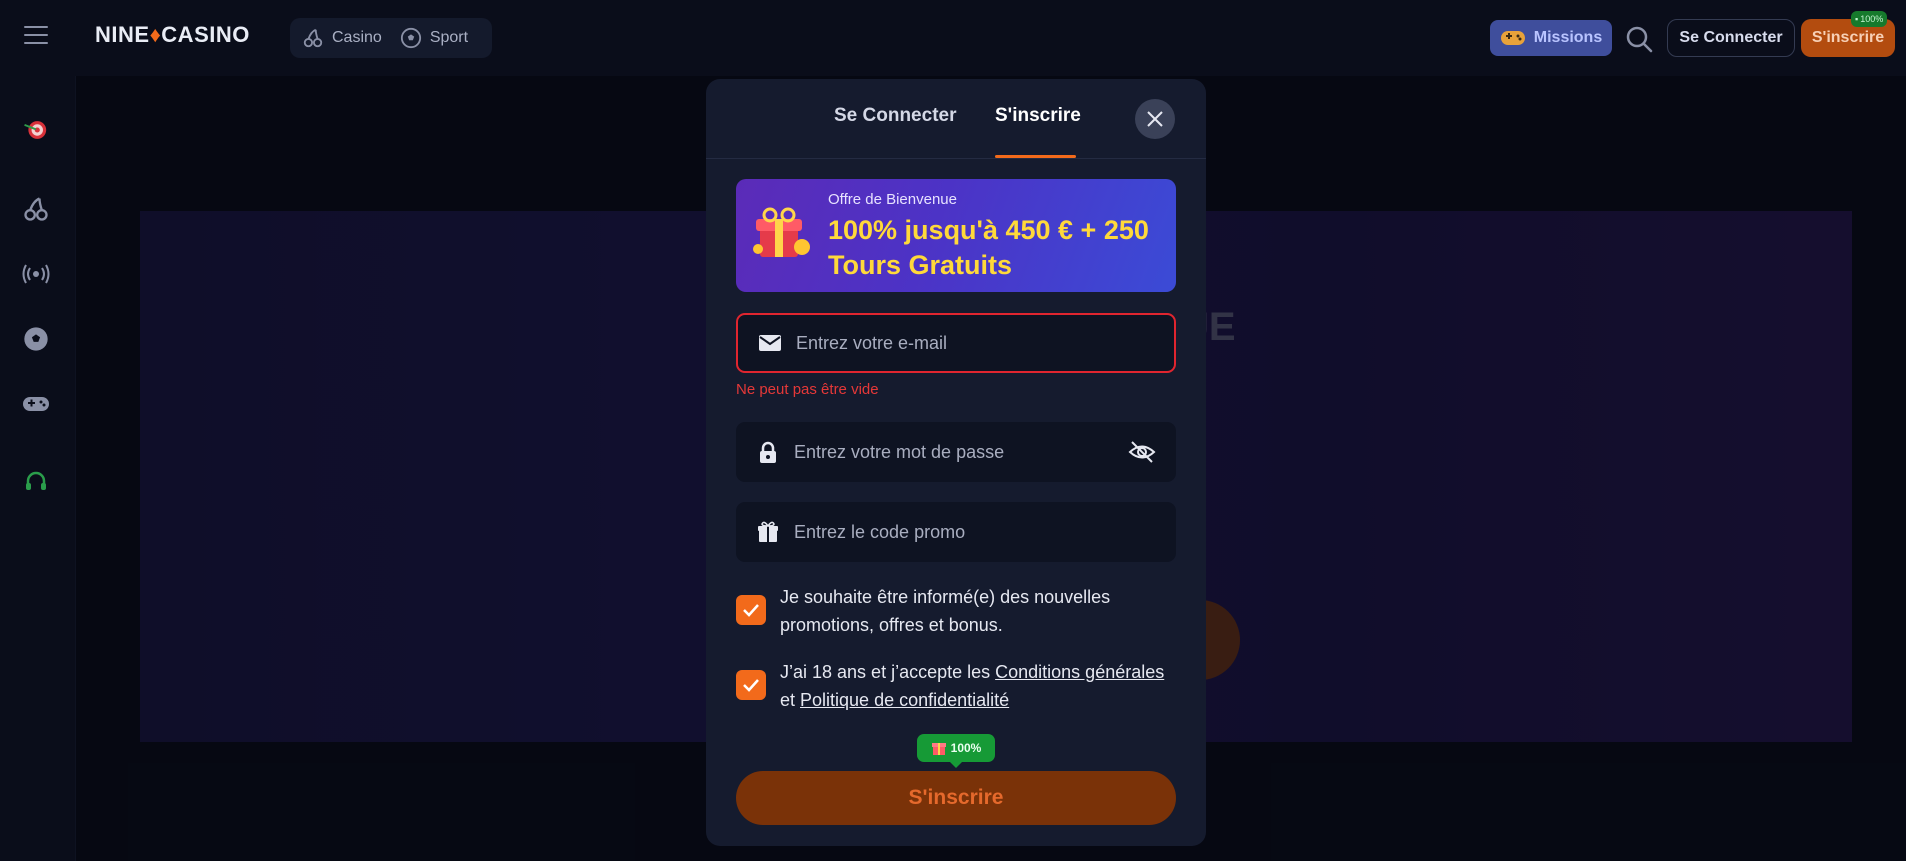 The height and width of the screenshot is (861, 1906). Describe the element at coordinates (966, 748) in the screenshot. I see `bonus-percent-text: 100%` at that location.